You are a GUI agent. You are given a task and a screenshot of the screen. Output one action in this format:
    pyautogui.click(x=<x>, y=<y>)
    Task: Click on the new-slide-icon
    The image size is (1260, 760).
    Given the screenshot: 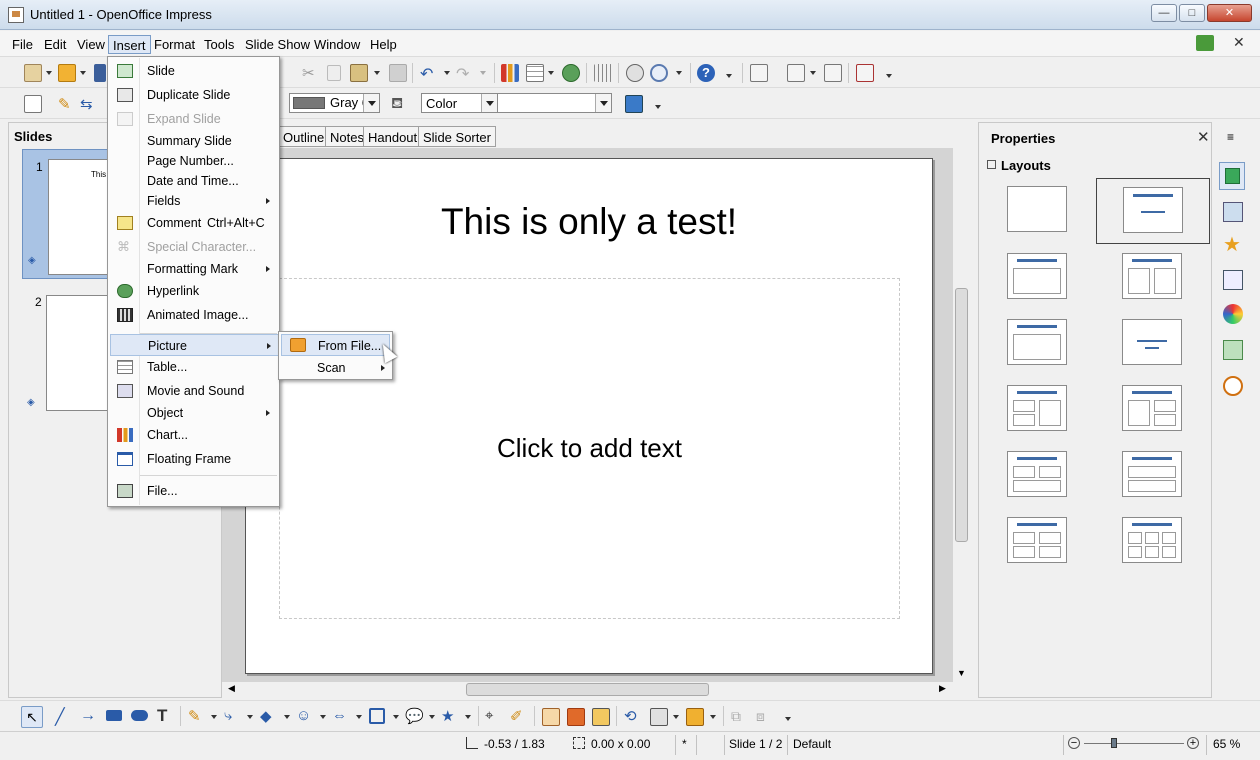 What is the action you would take?
    pyautogui.click(x=759, y=73)
    